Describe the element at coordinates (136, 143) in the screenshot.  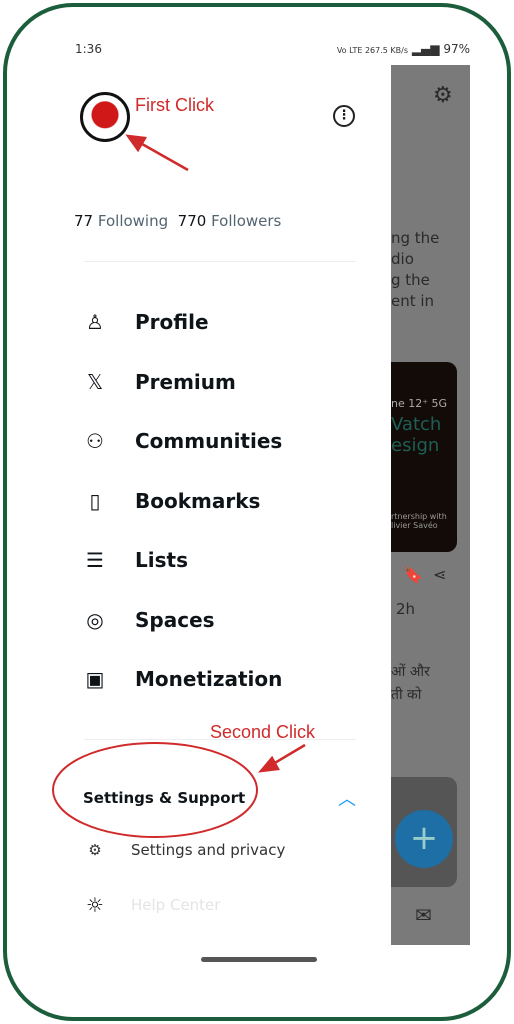
I see `arrowhead-first` at that location.